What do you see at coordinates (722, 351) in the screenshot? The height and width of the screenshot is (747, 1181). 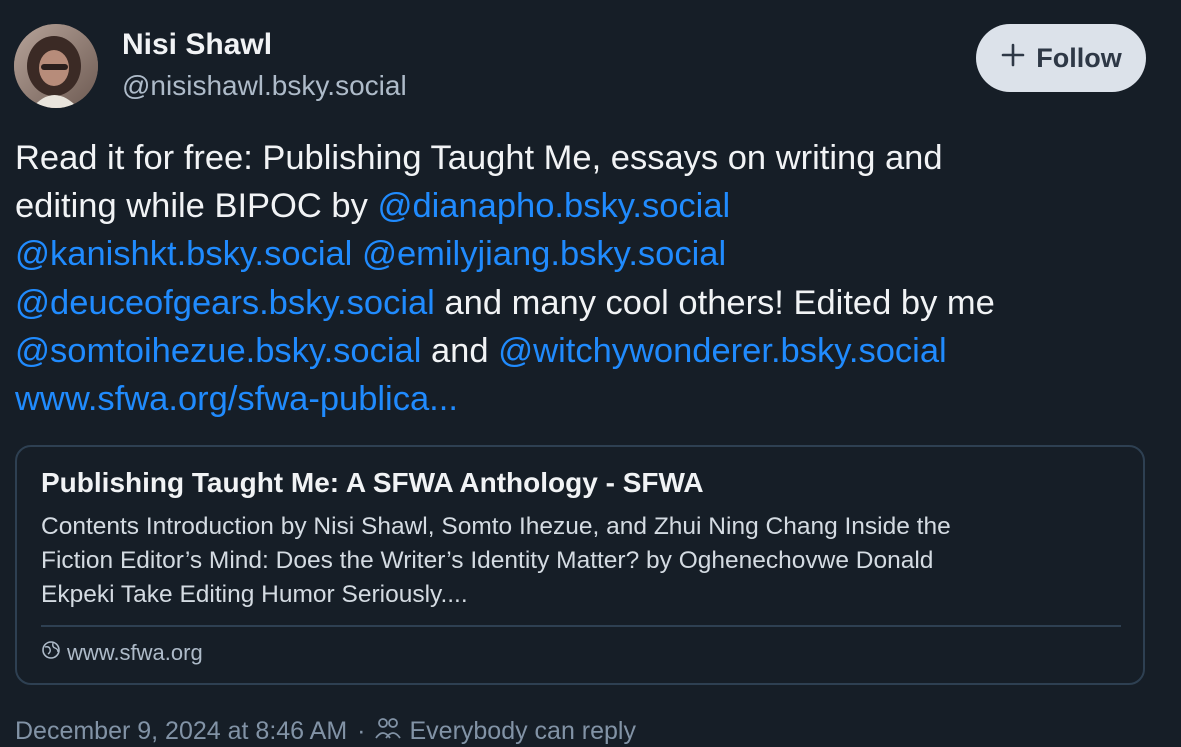 I see `mention-link: @witchywonderer.bsky.social` at bounding box center [722, 351].